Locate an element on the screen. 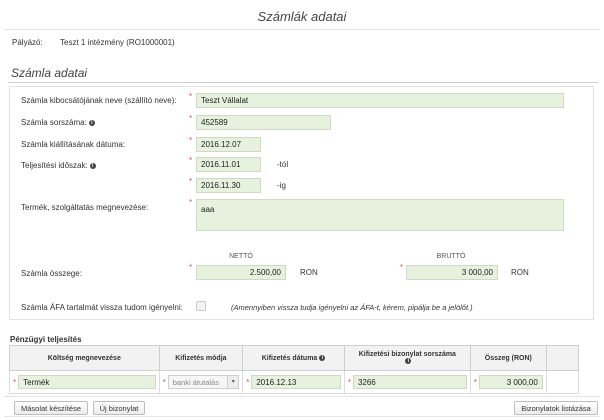  page-title: Számlák adatai is located at coordinates (302, 16).